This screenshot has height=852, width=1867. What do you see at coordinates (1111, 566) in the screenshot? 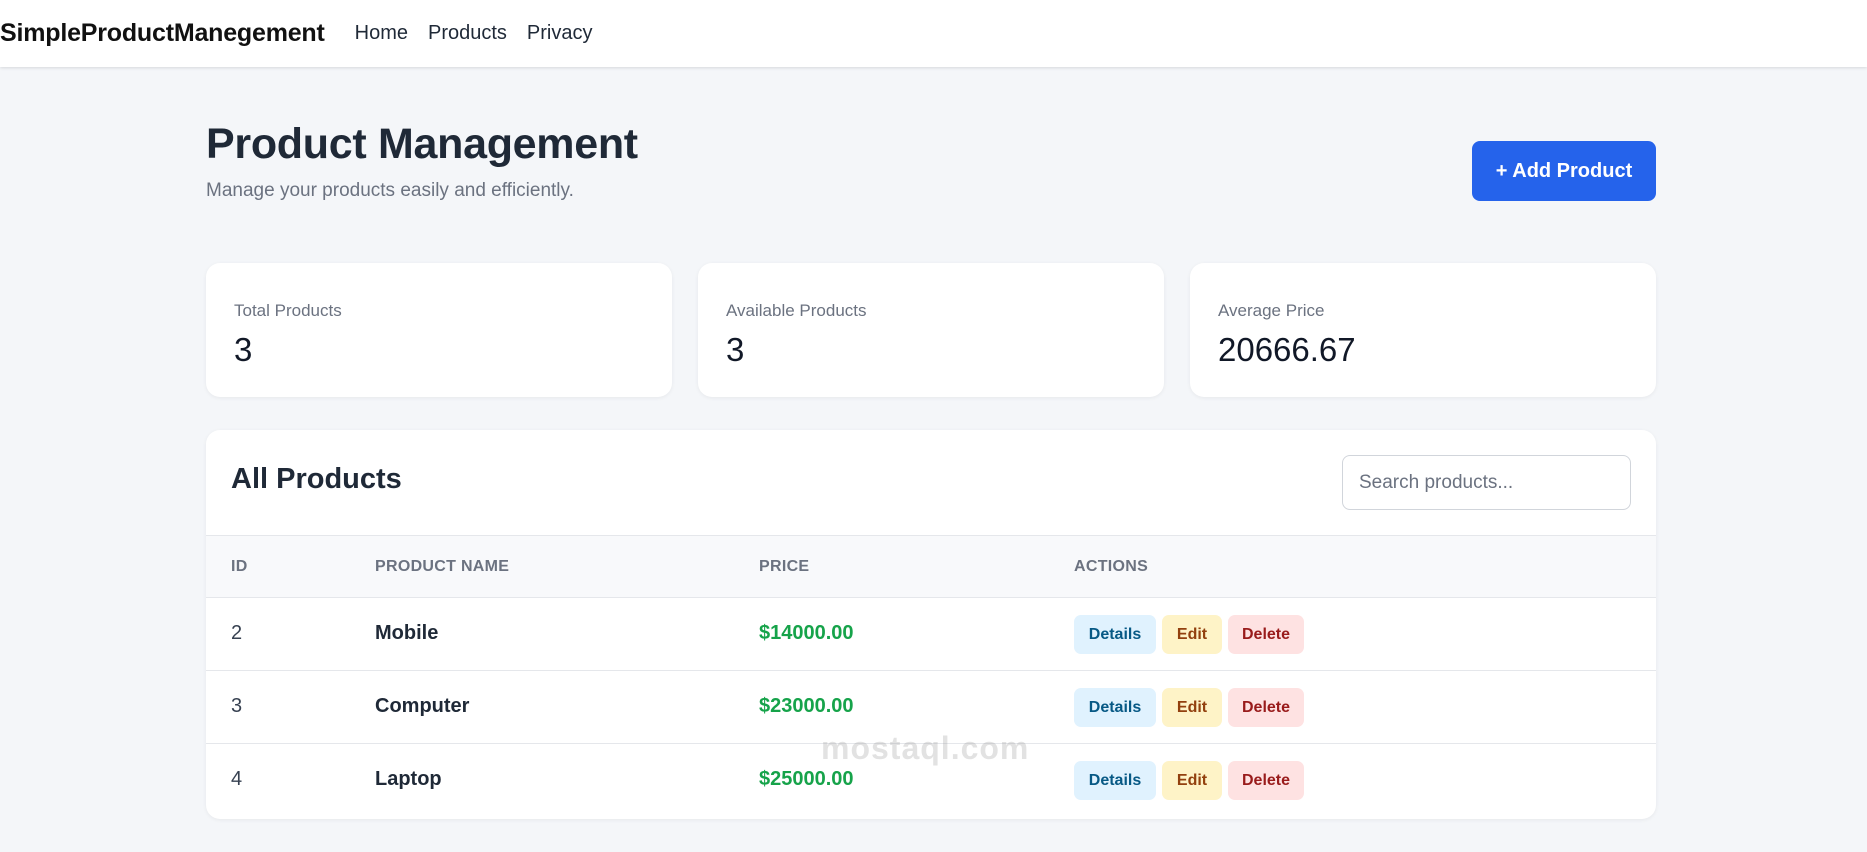
I see `column-header-actions: ACTIONS` at bounding box center [1111, 566].